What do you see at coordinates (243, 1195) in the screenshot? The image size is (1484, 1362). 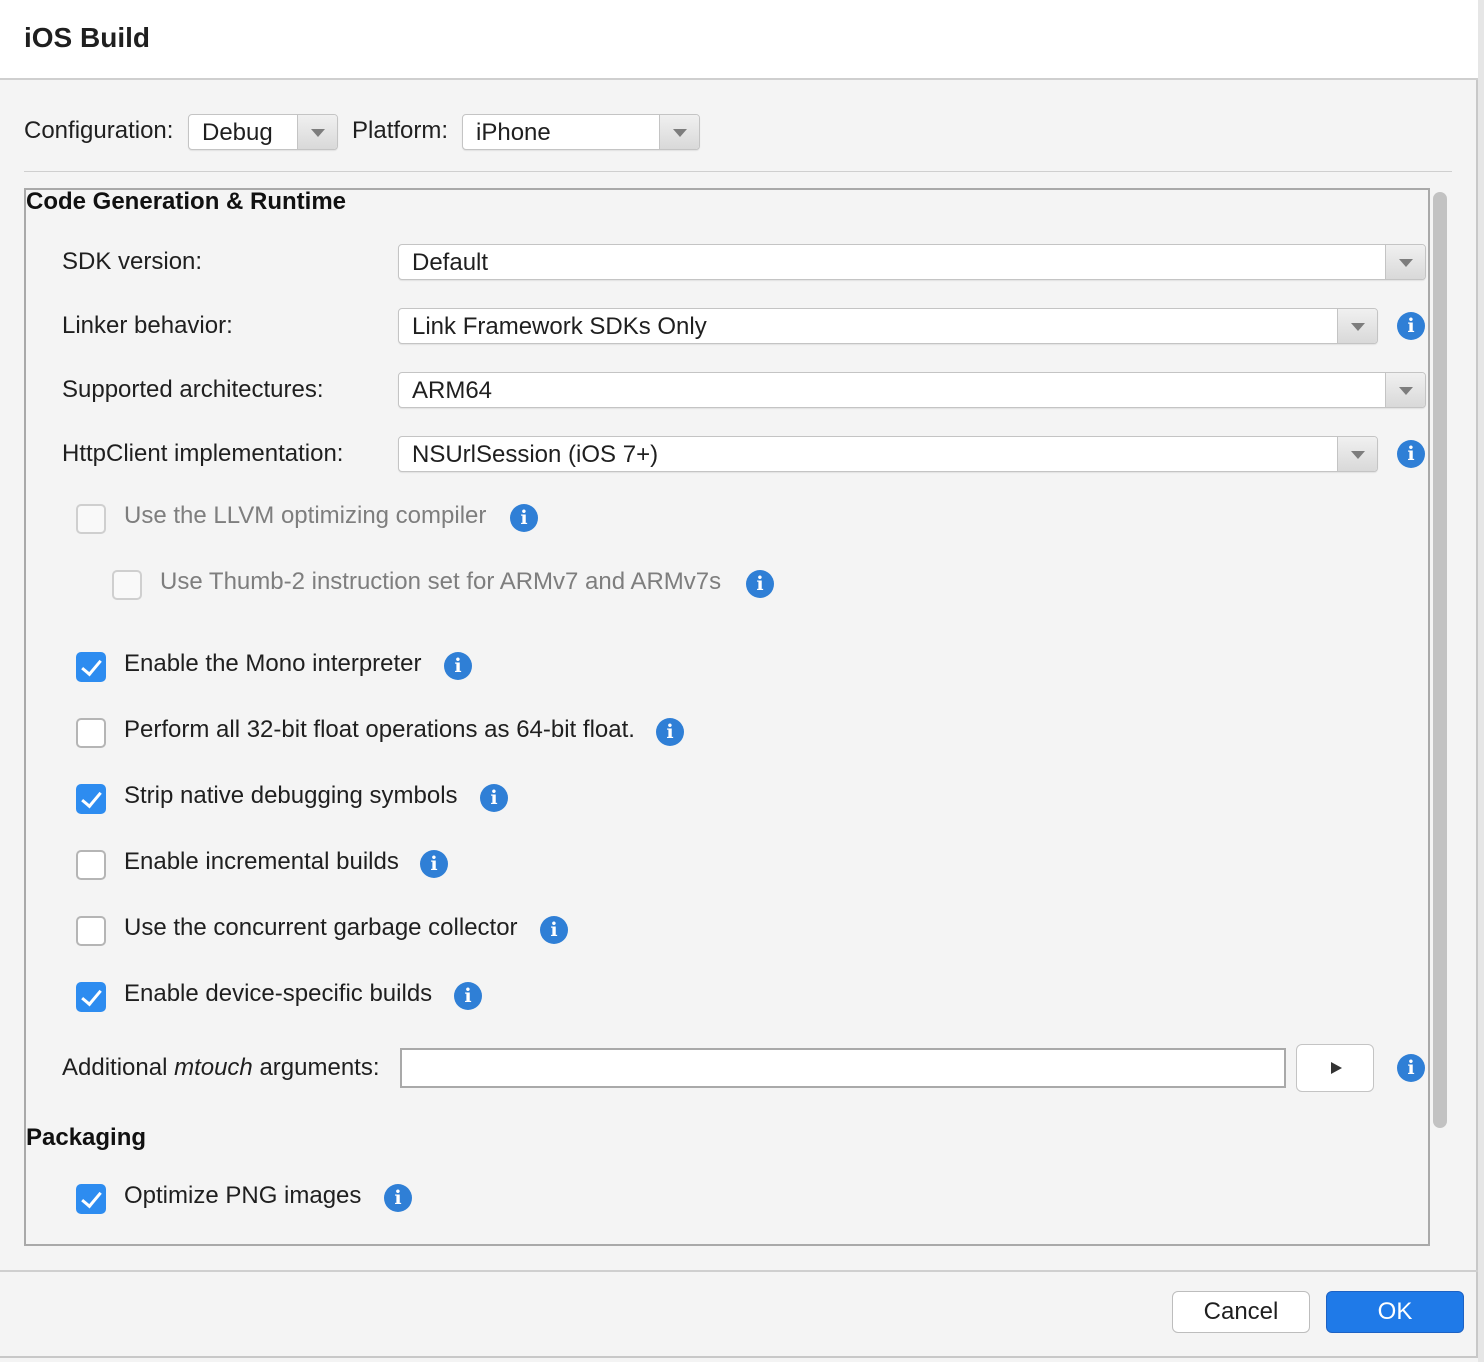 I see `optimize-png-label: Optimize PNG images` at bounding box center [243, 1195].